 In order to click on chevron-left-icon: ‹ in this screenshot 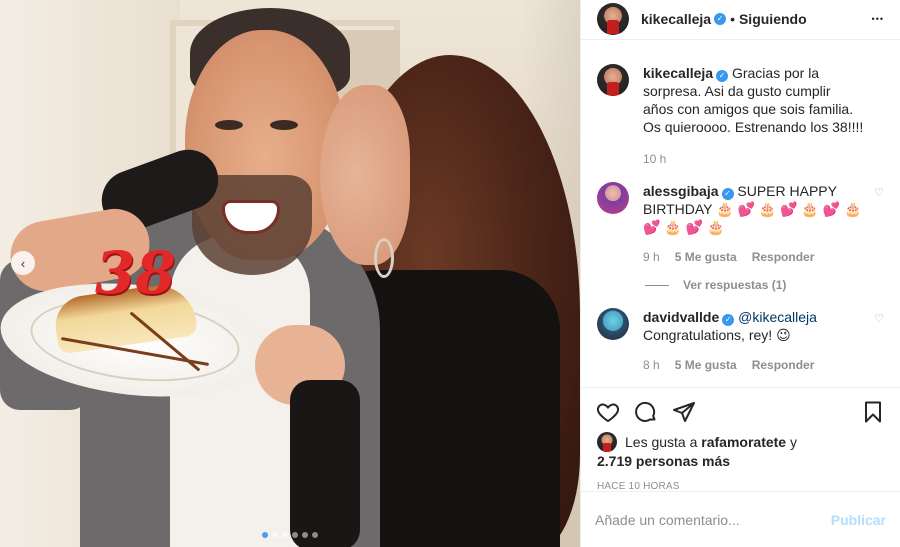, I will do `click(23, 263)`.